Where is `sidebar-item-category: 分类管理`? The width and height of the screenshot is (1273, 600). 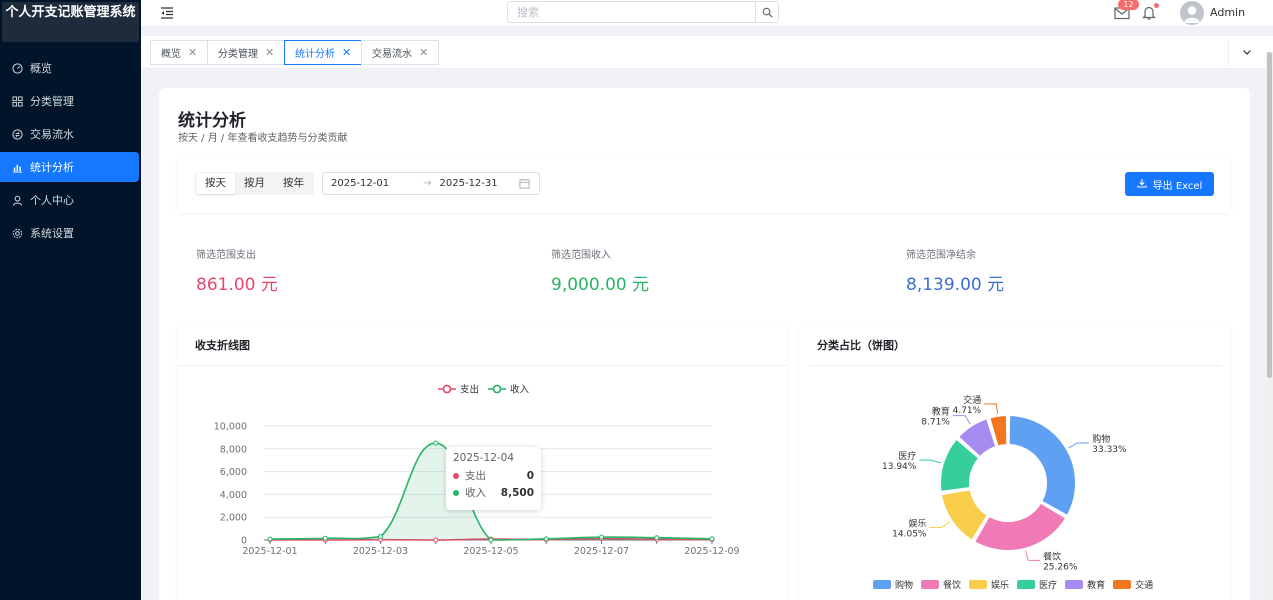
sidebar-item-category: 分类管理 is located at coordinates (69, 101).